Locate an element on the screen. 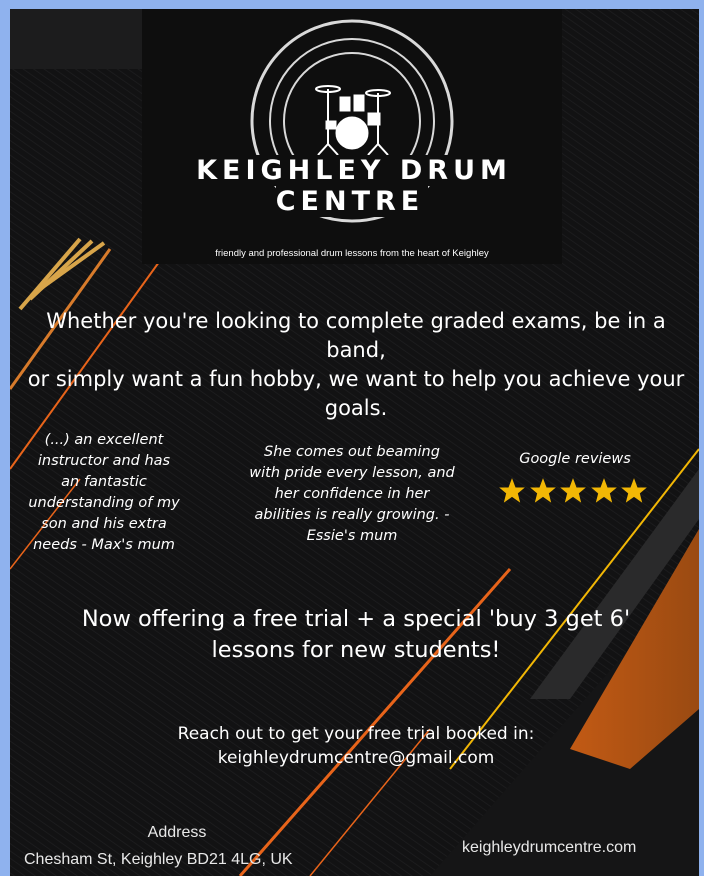 The height and width of the screenshot is (876, 704). testimonial-line: with pride every lesson, and is located at coordinates (352, 473).